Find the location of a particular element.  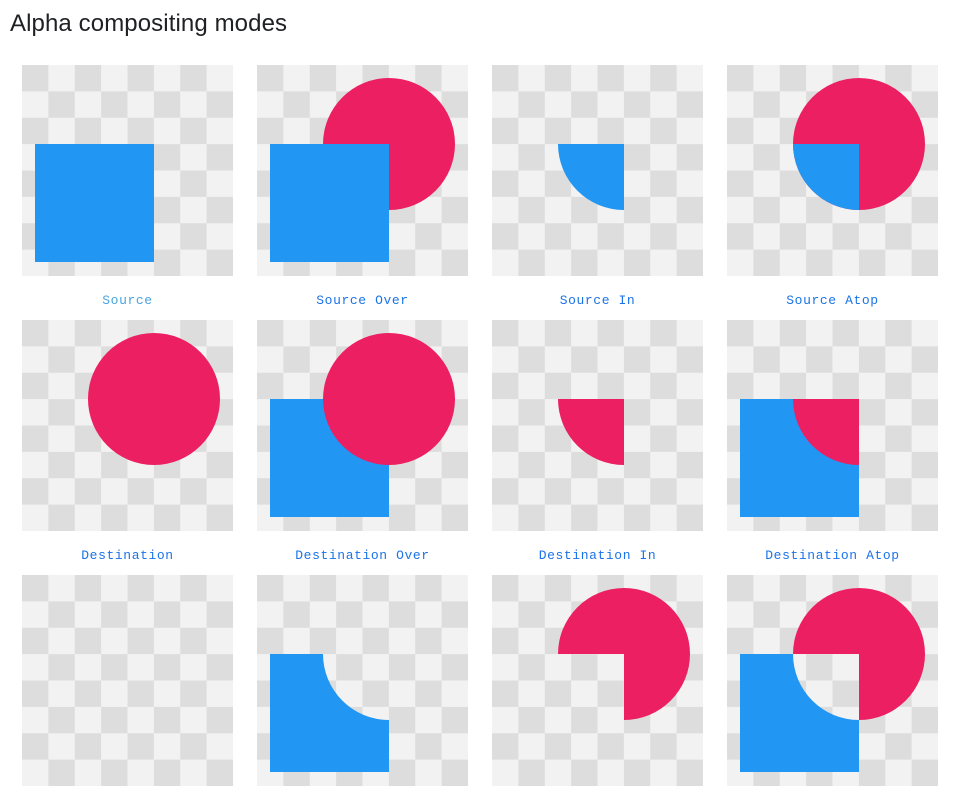

tile-clear is located at coordinates (127, 680).